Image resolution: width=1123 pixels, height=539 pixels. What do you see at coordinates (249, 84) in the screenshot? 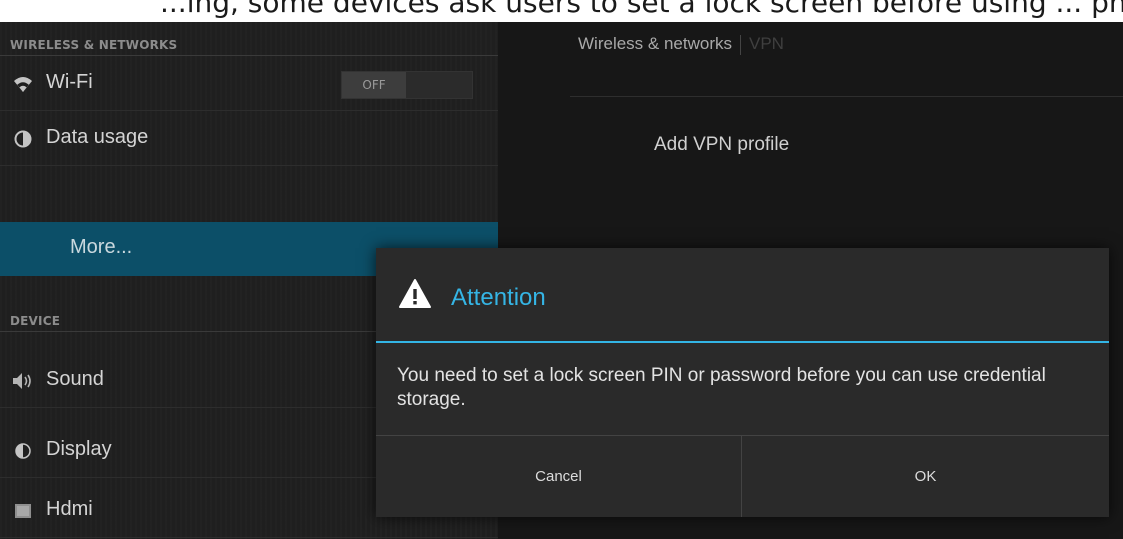
I see `settings-item-wifi: Wi-Fi OFF` at bounding box center [249, 84].